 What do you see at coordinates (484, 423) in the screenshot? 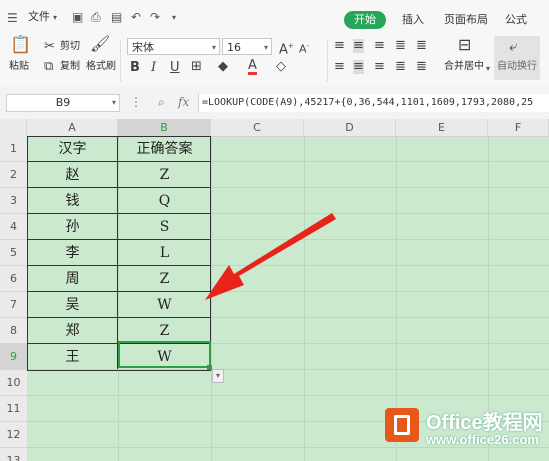
I see `watermark-title: Office教程网` at bounding box center [484, 423].